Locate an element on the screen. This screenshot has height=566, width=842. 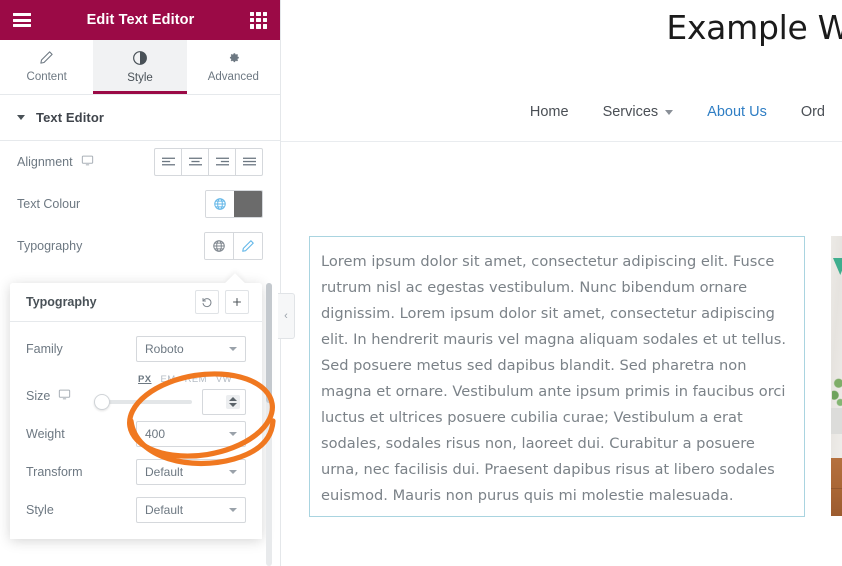
nav-item-services: Services is located at coordinates (638, 112).